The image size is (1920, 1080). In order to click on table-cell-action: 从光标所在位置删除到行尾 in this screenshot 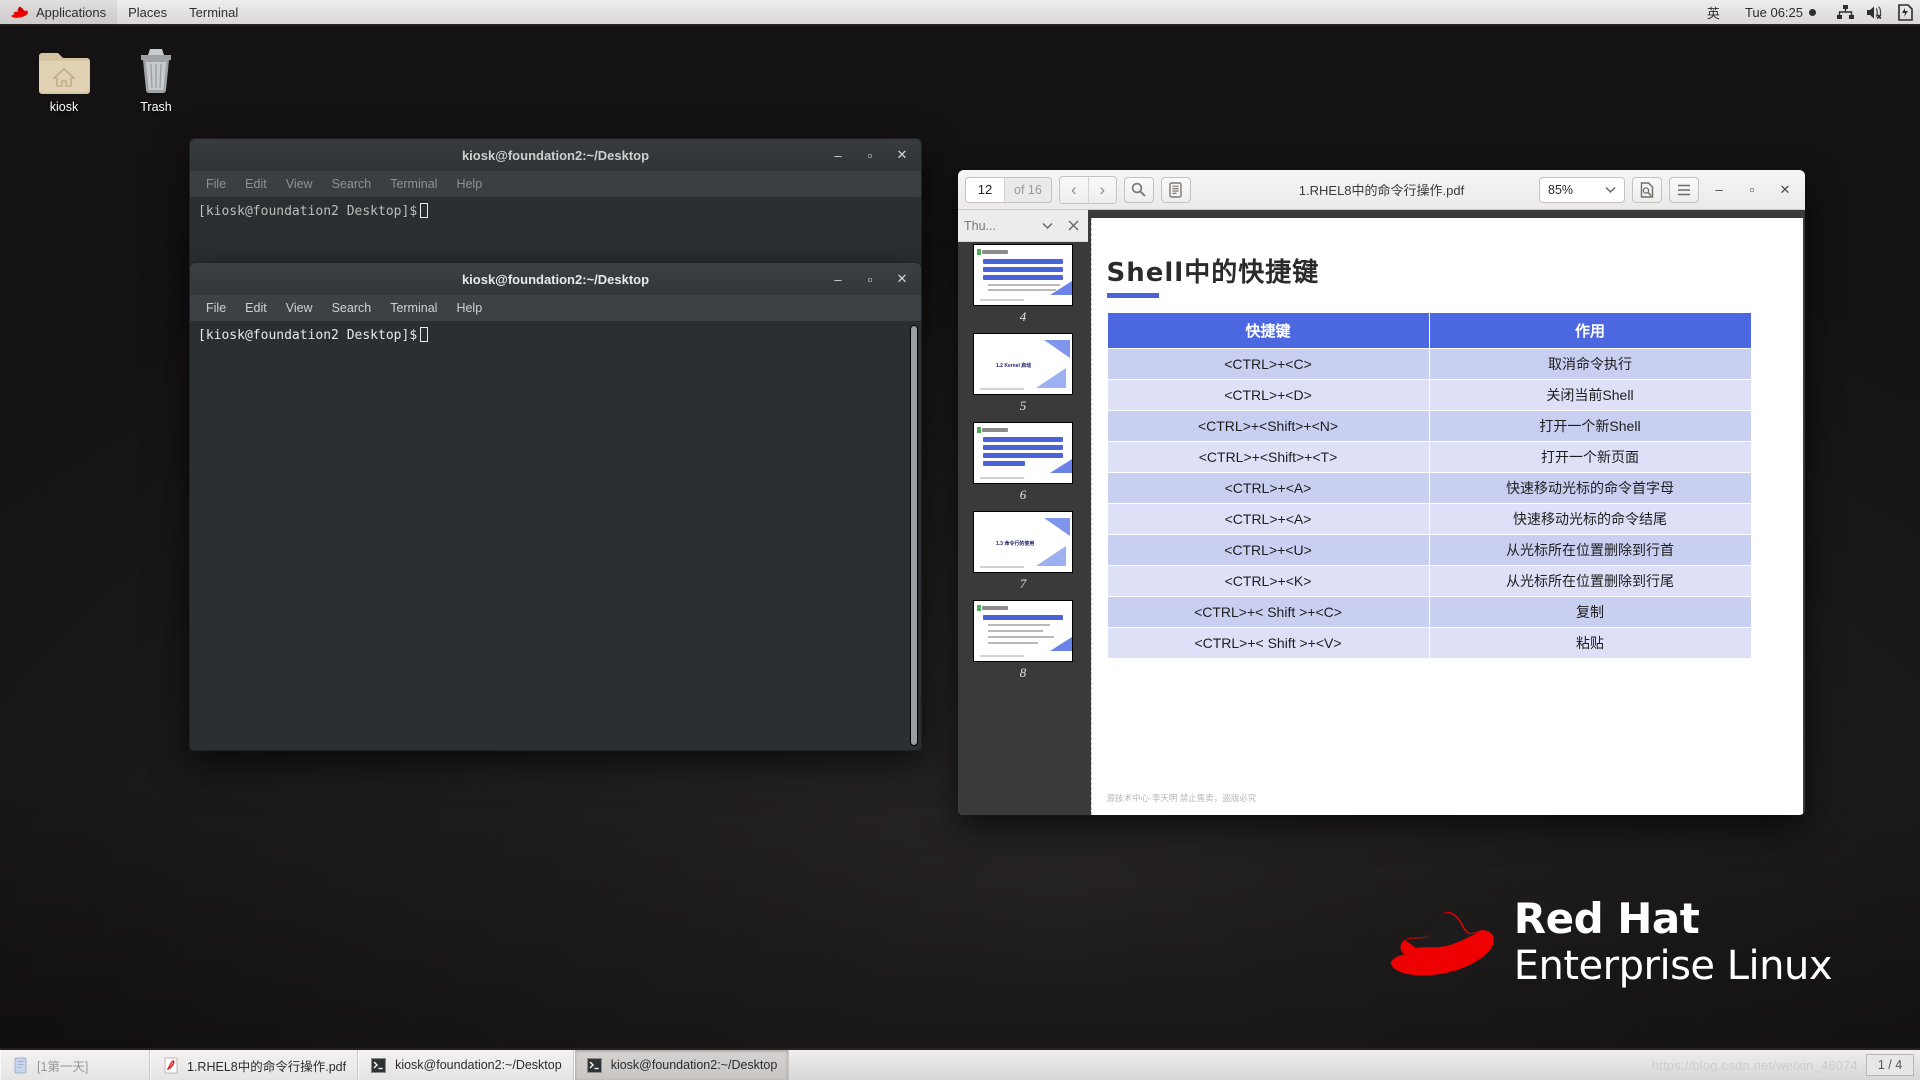, I will do `click(1590, 581)`.